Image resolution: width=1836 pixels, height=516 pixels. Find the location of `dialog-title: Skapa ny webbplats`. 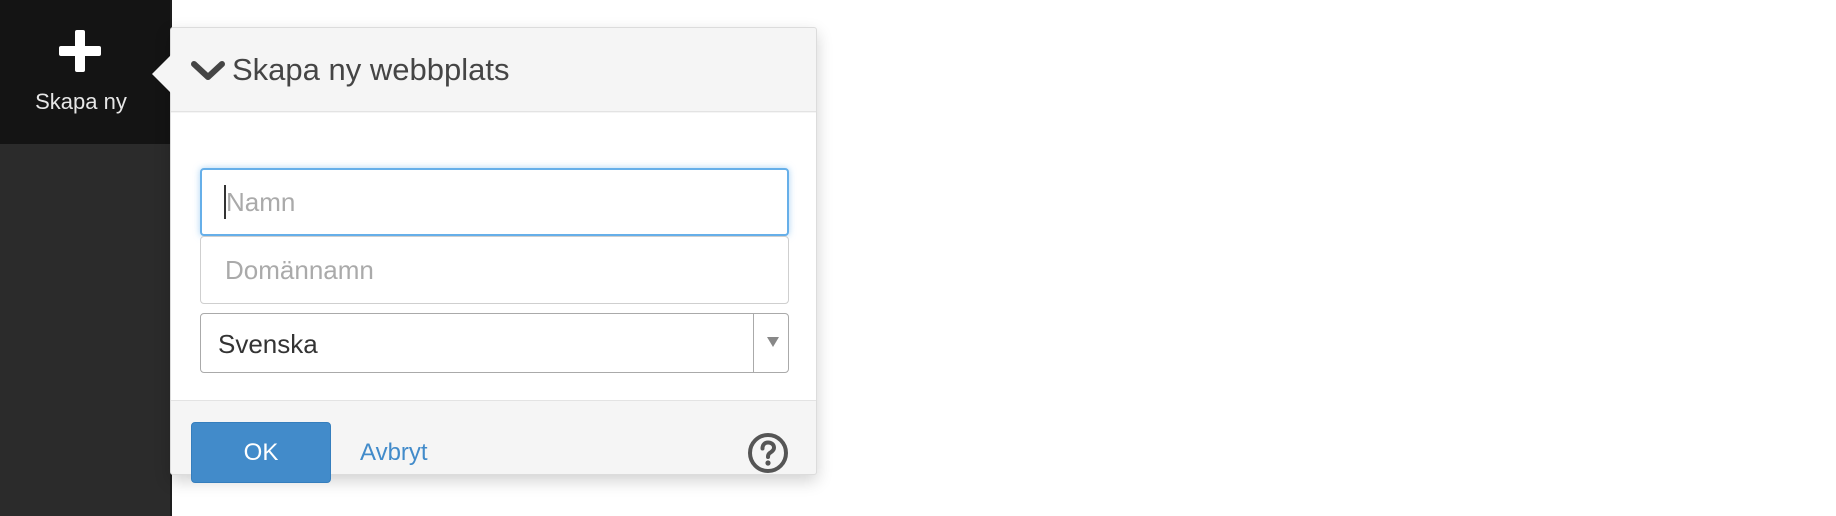

dialog-title: Skapa ny webbplats is located at coordinates (371, 69).